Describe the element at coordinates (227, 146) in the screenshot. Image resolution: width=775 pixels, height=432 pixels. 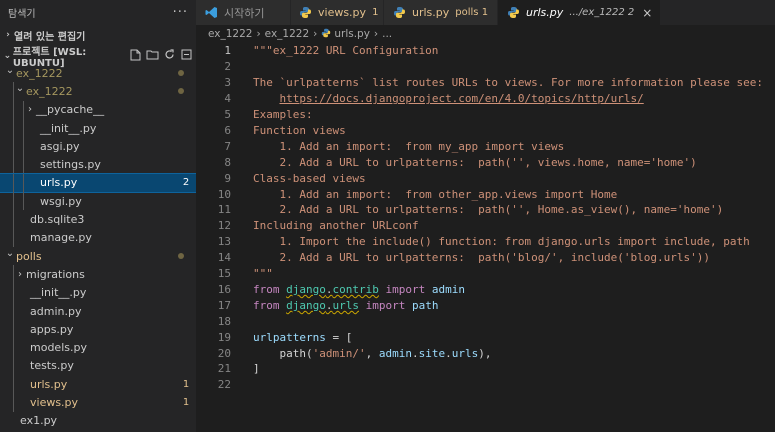
I see `line-number: 7` at that location.